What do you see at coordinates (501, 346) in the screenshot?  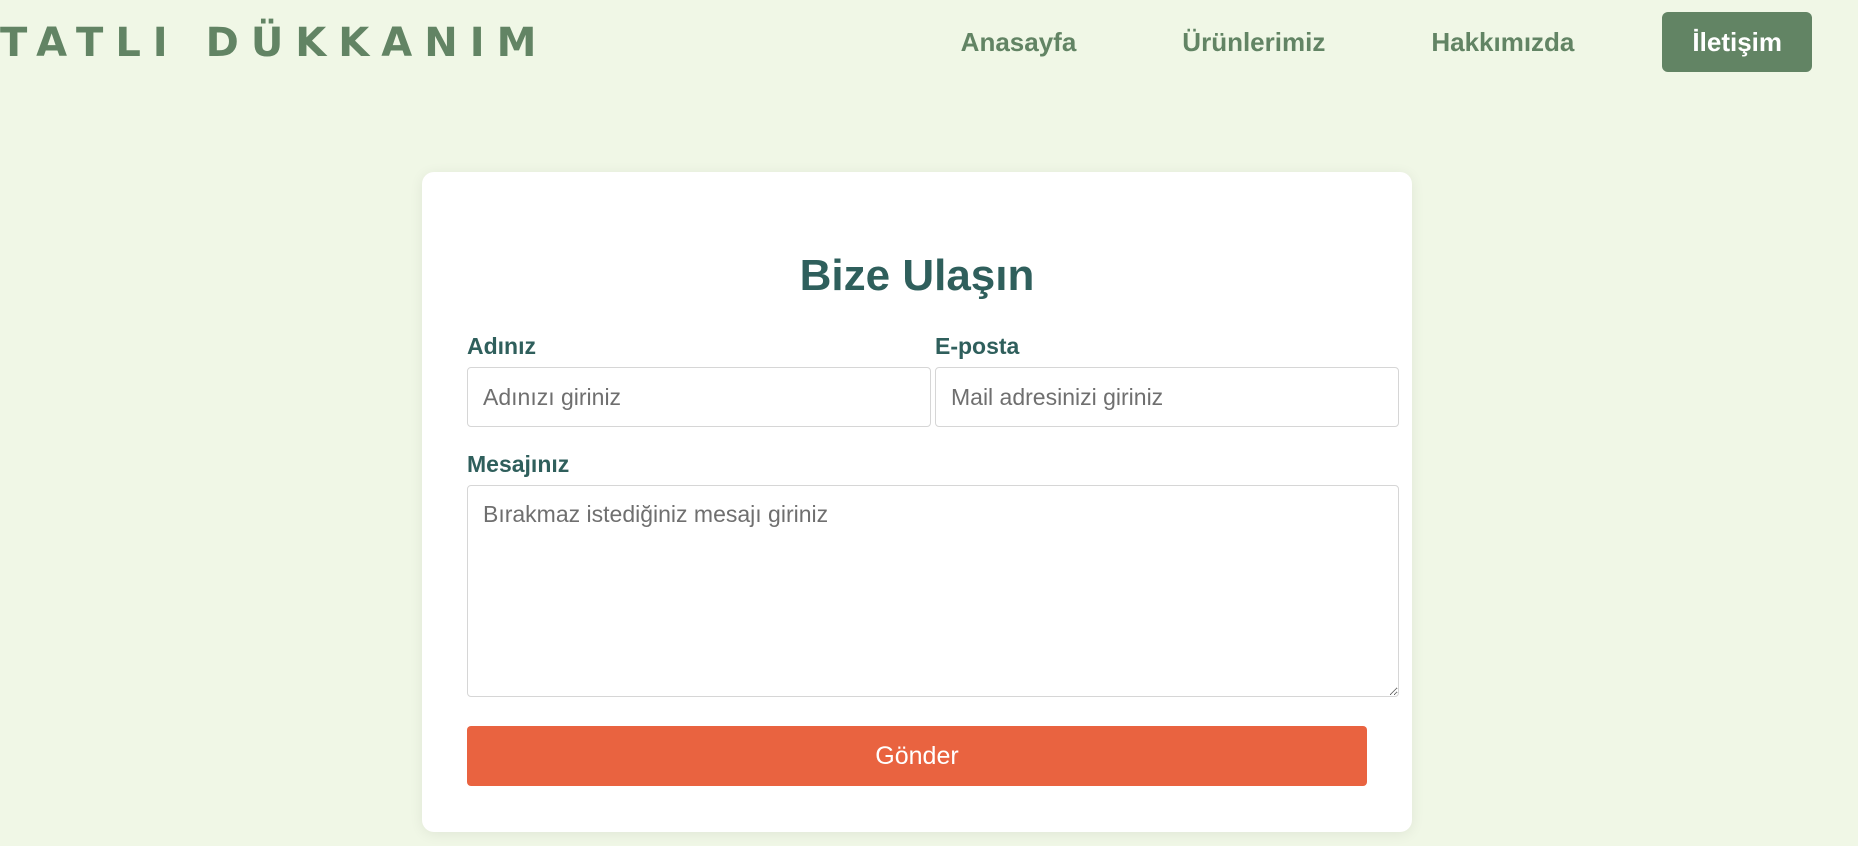 I see `name-label: Adınız` at bounding box center [501, 346].